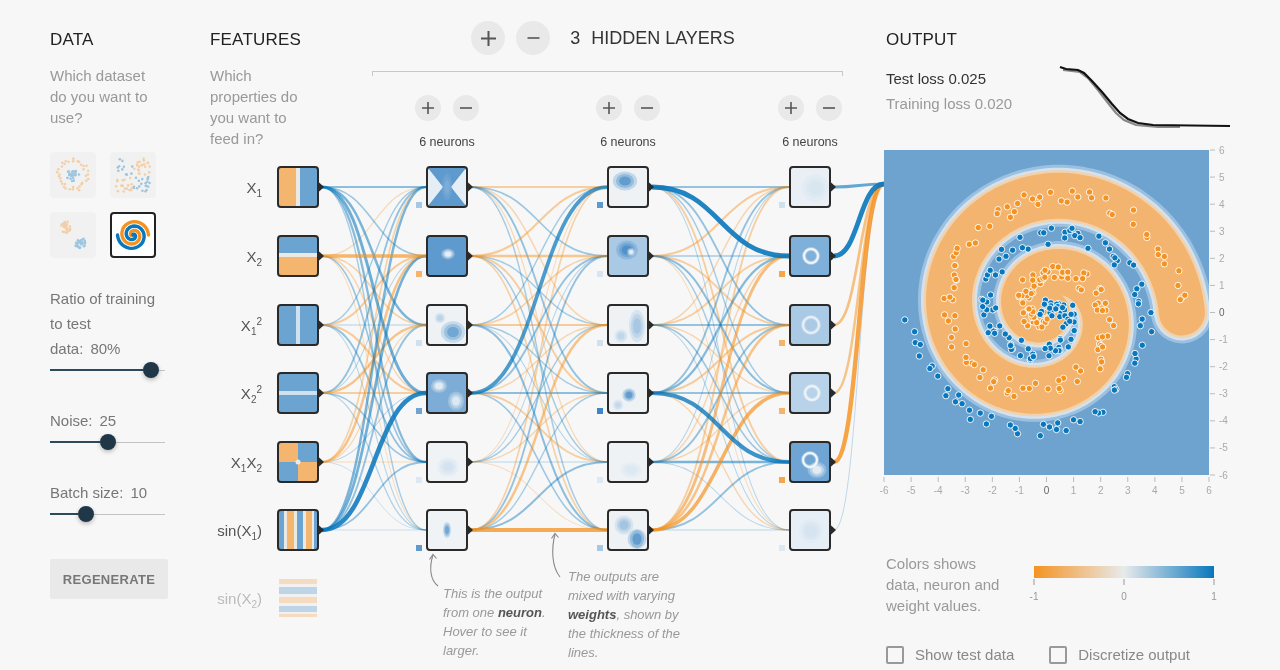  I want to click on scale-label: 1, so click(1214, 596).